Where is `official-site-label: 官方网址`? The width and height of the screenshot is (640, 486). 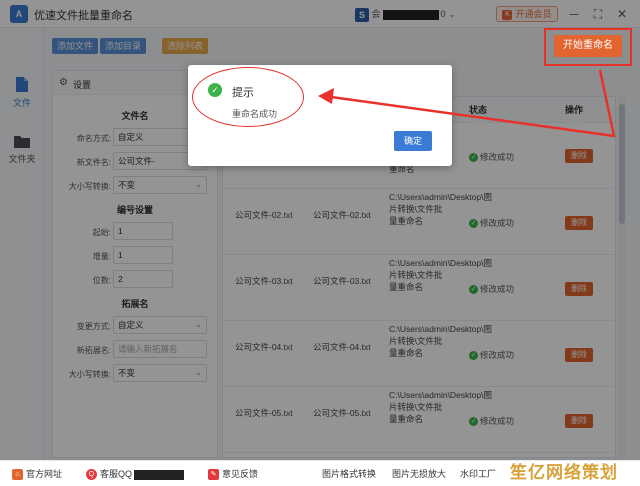
official-site-label: 官方网址 is located at coordinates (44, 474).